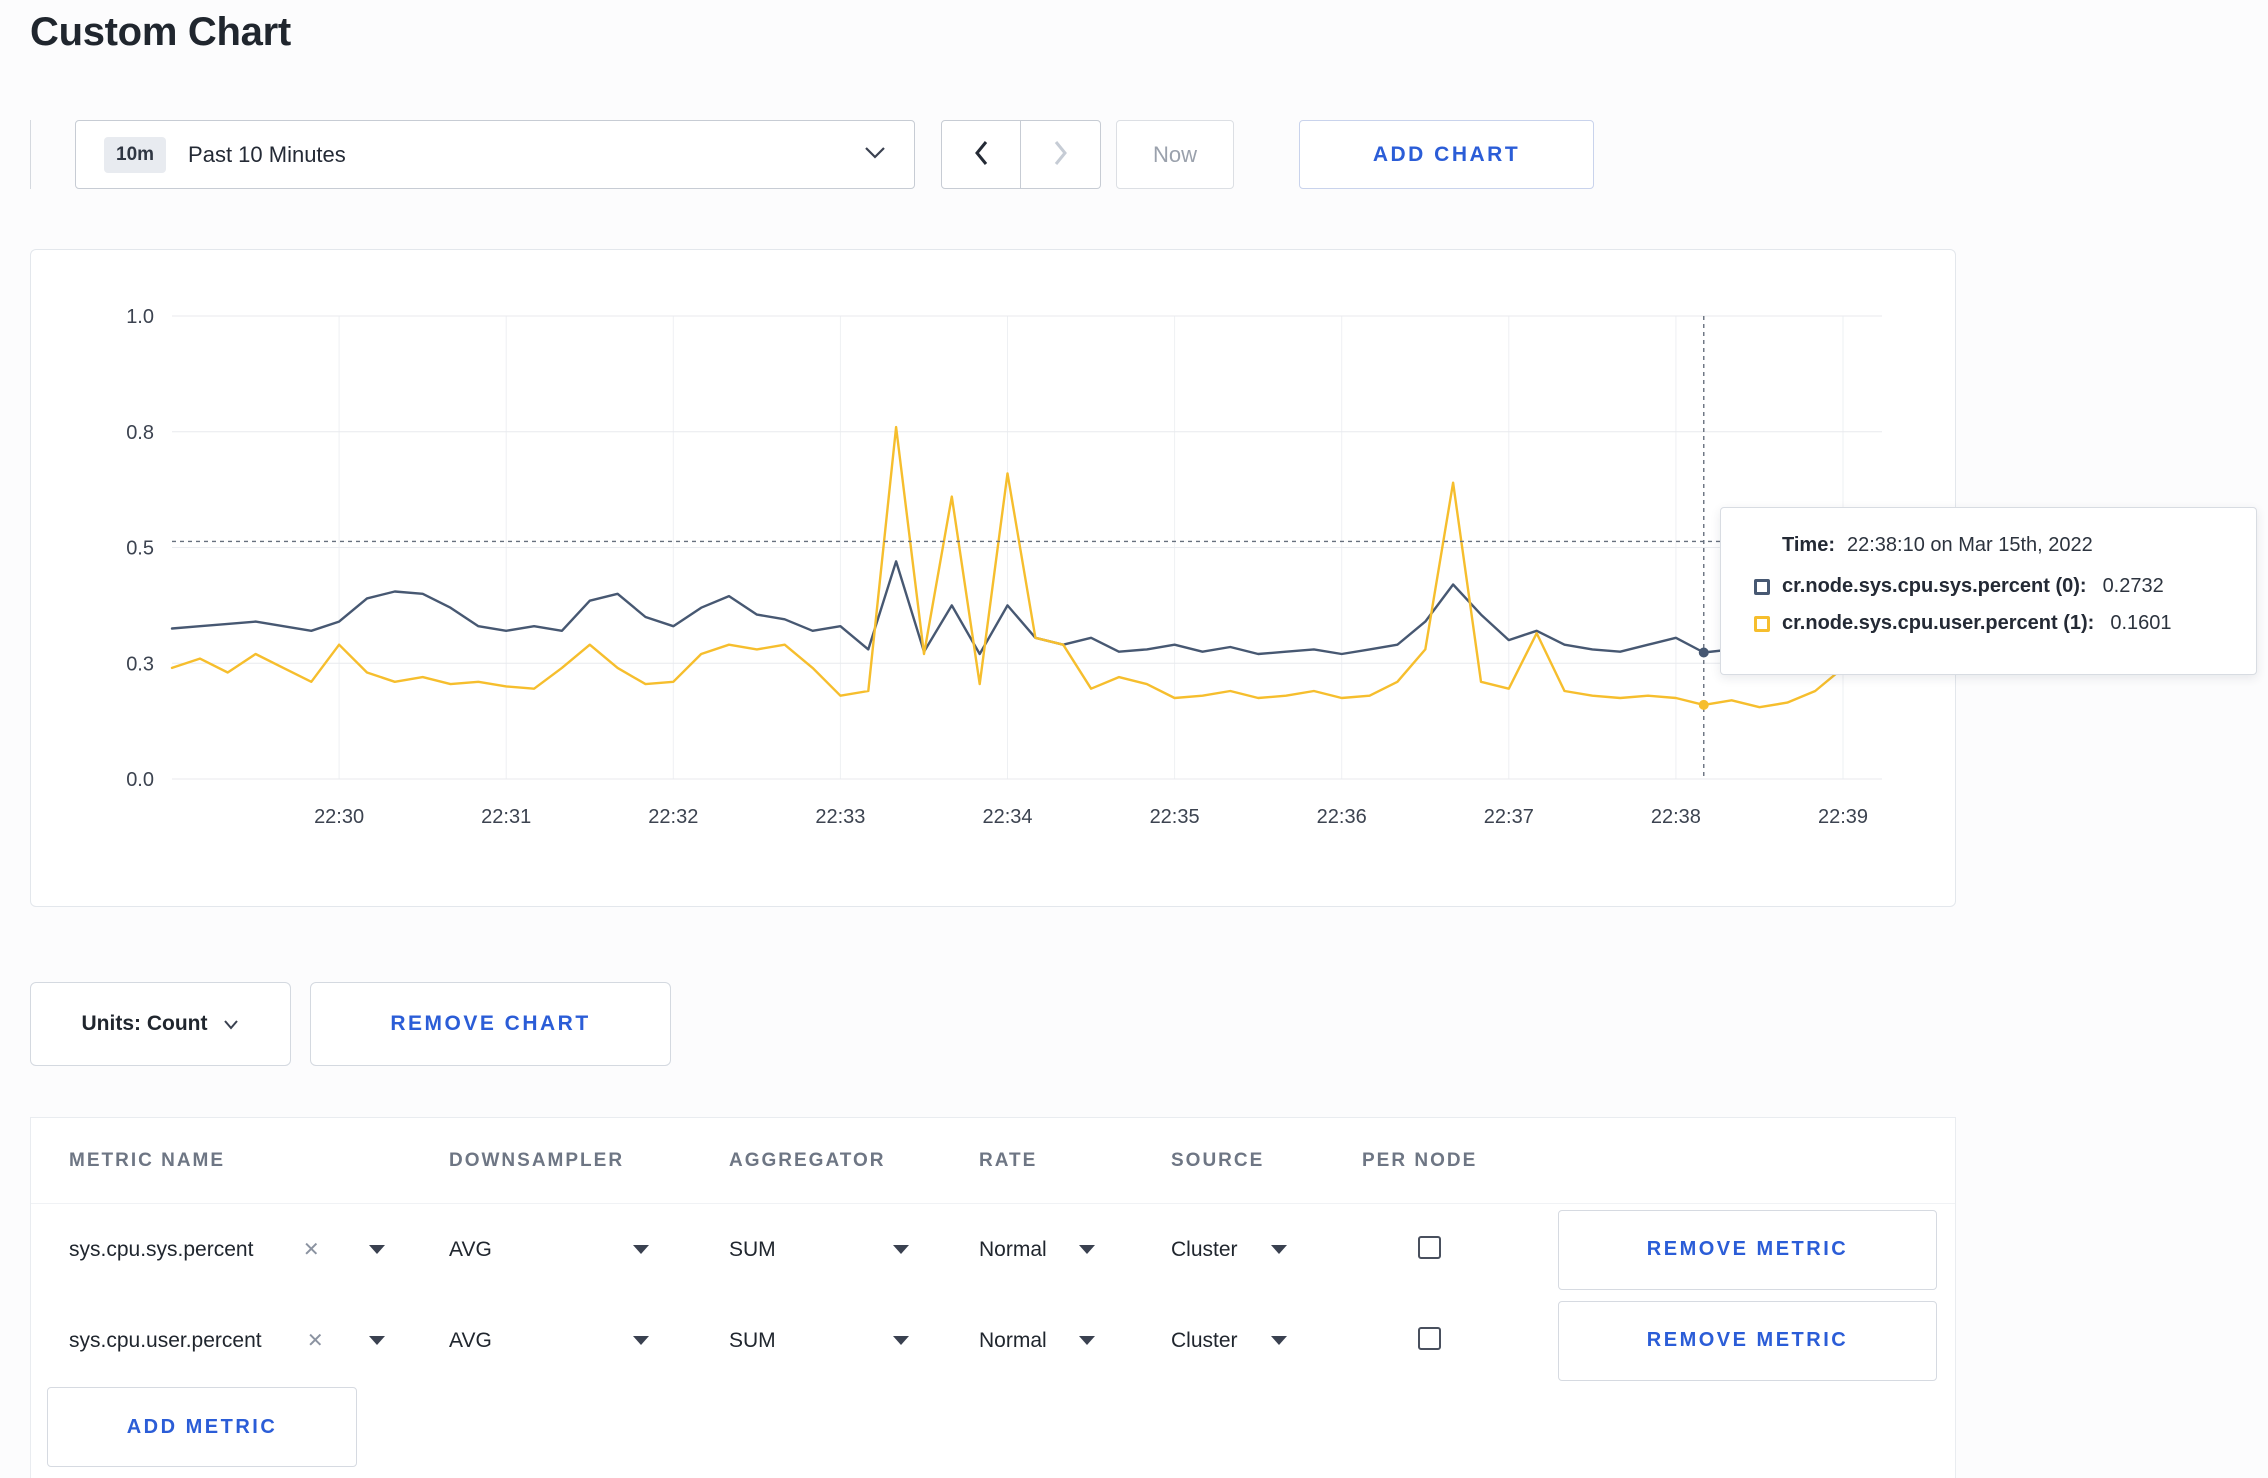 This screenshot has width=2268, height=1478. Describe the element at coordinates (165, 1340) in the screenshot. I see `metric-name-label: sys.cpu.user.percent` at that location.